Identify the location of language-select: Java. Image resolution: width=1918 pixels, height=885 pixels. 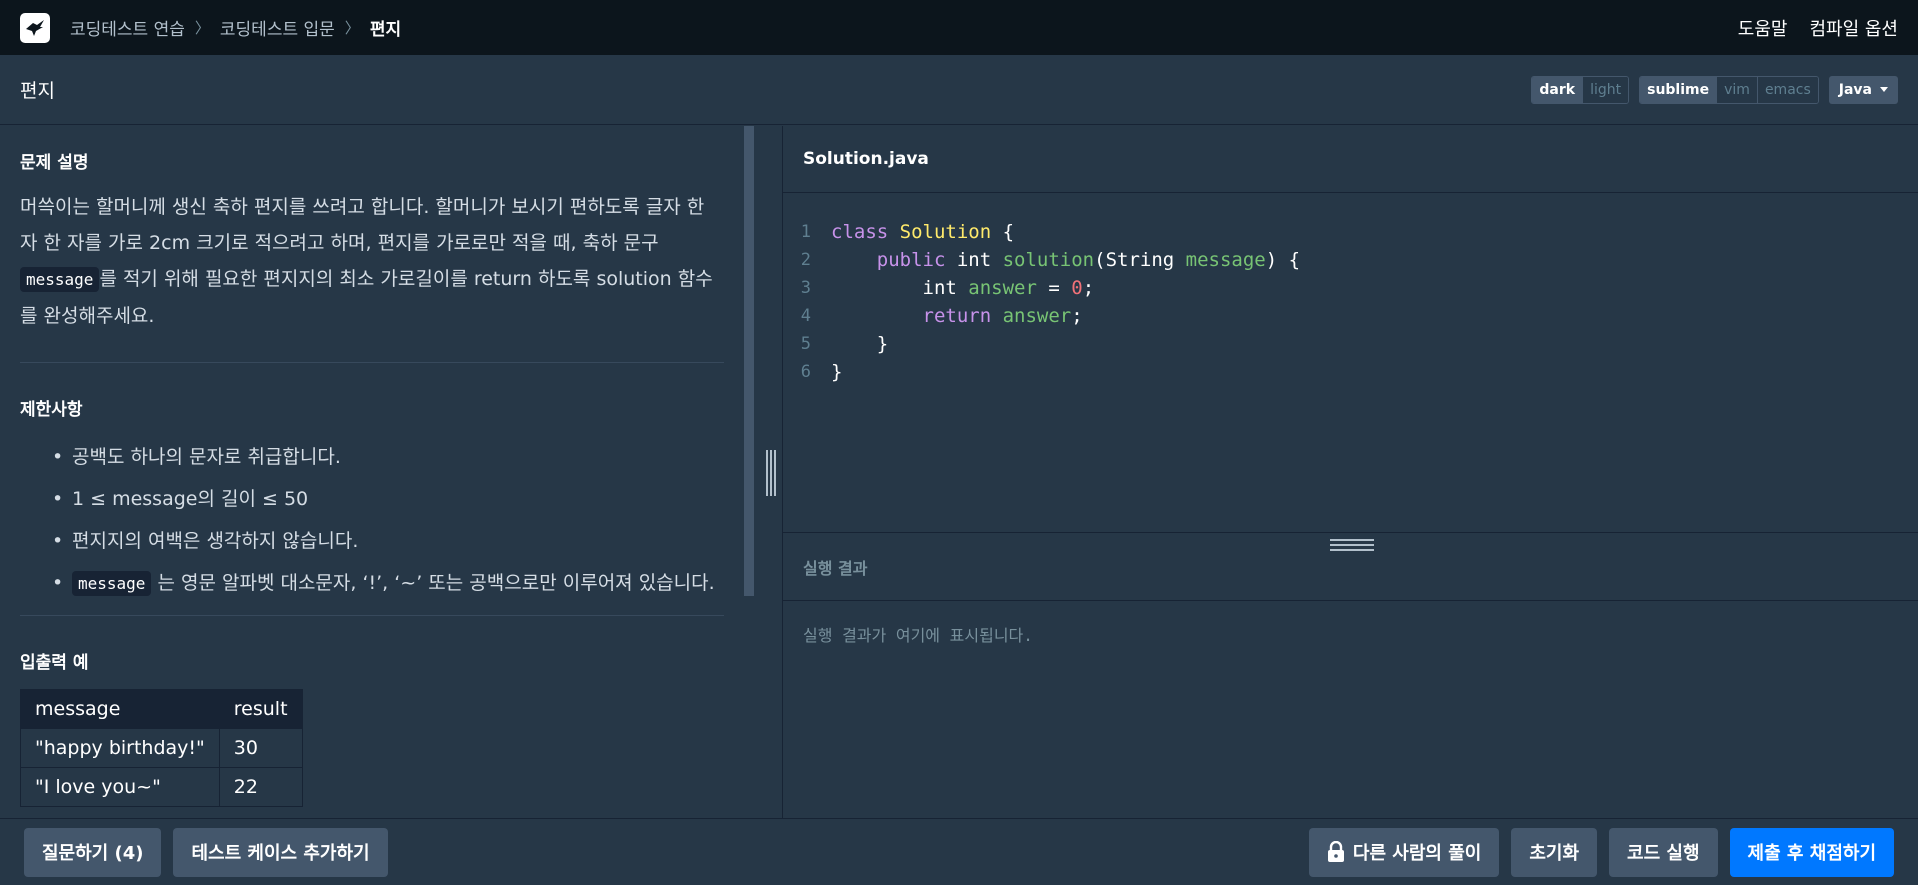
(1863, 89).